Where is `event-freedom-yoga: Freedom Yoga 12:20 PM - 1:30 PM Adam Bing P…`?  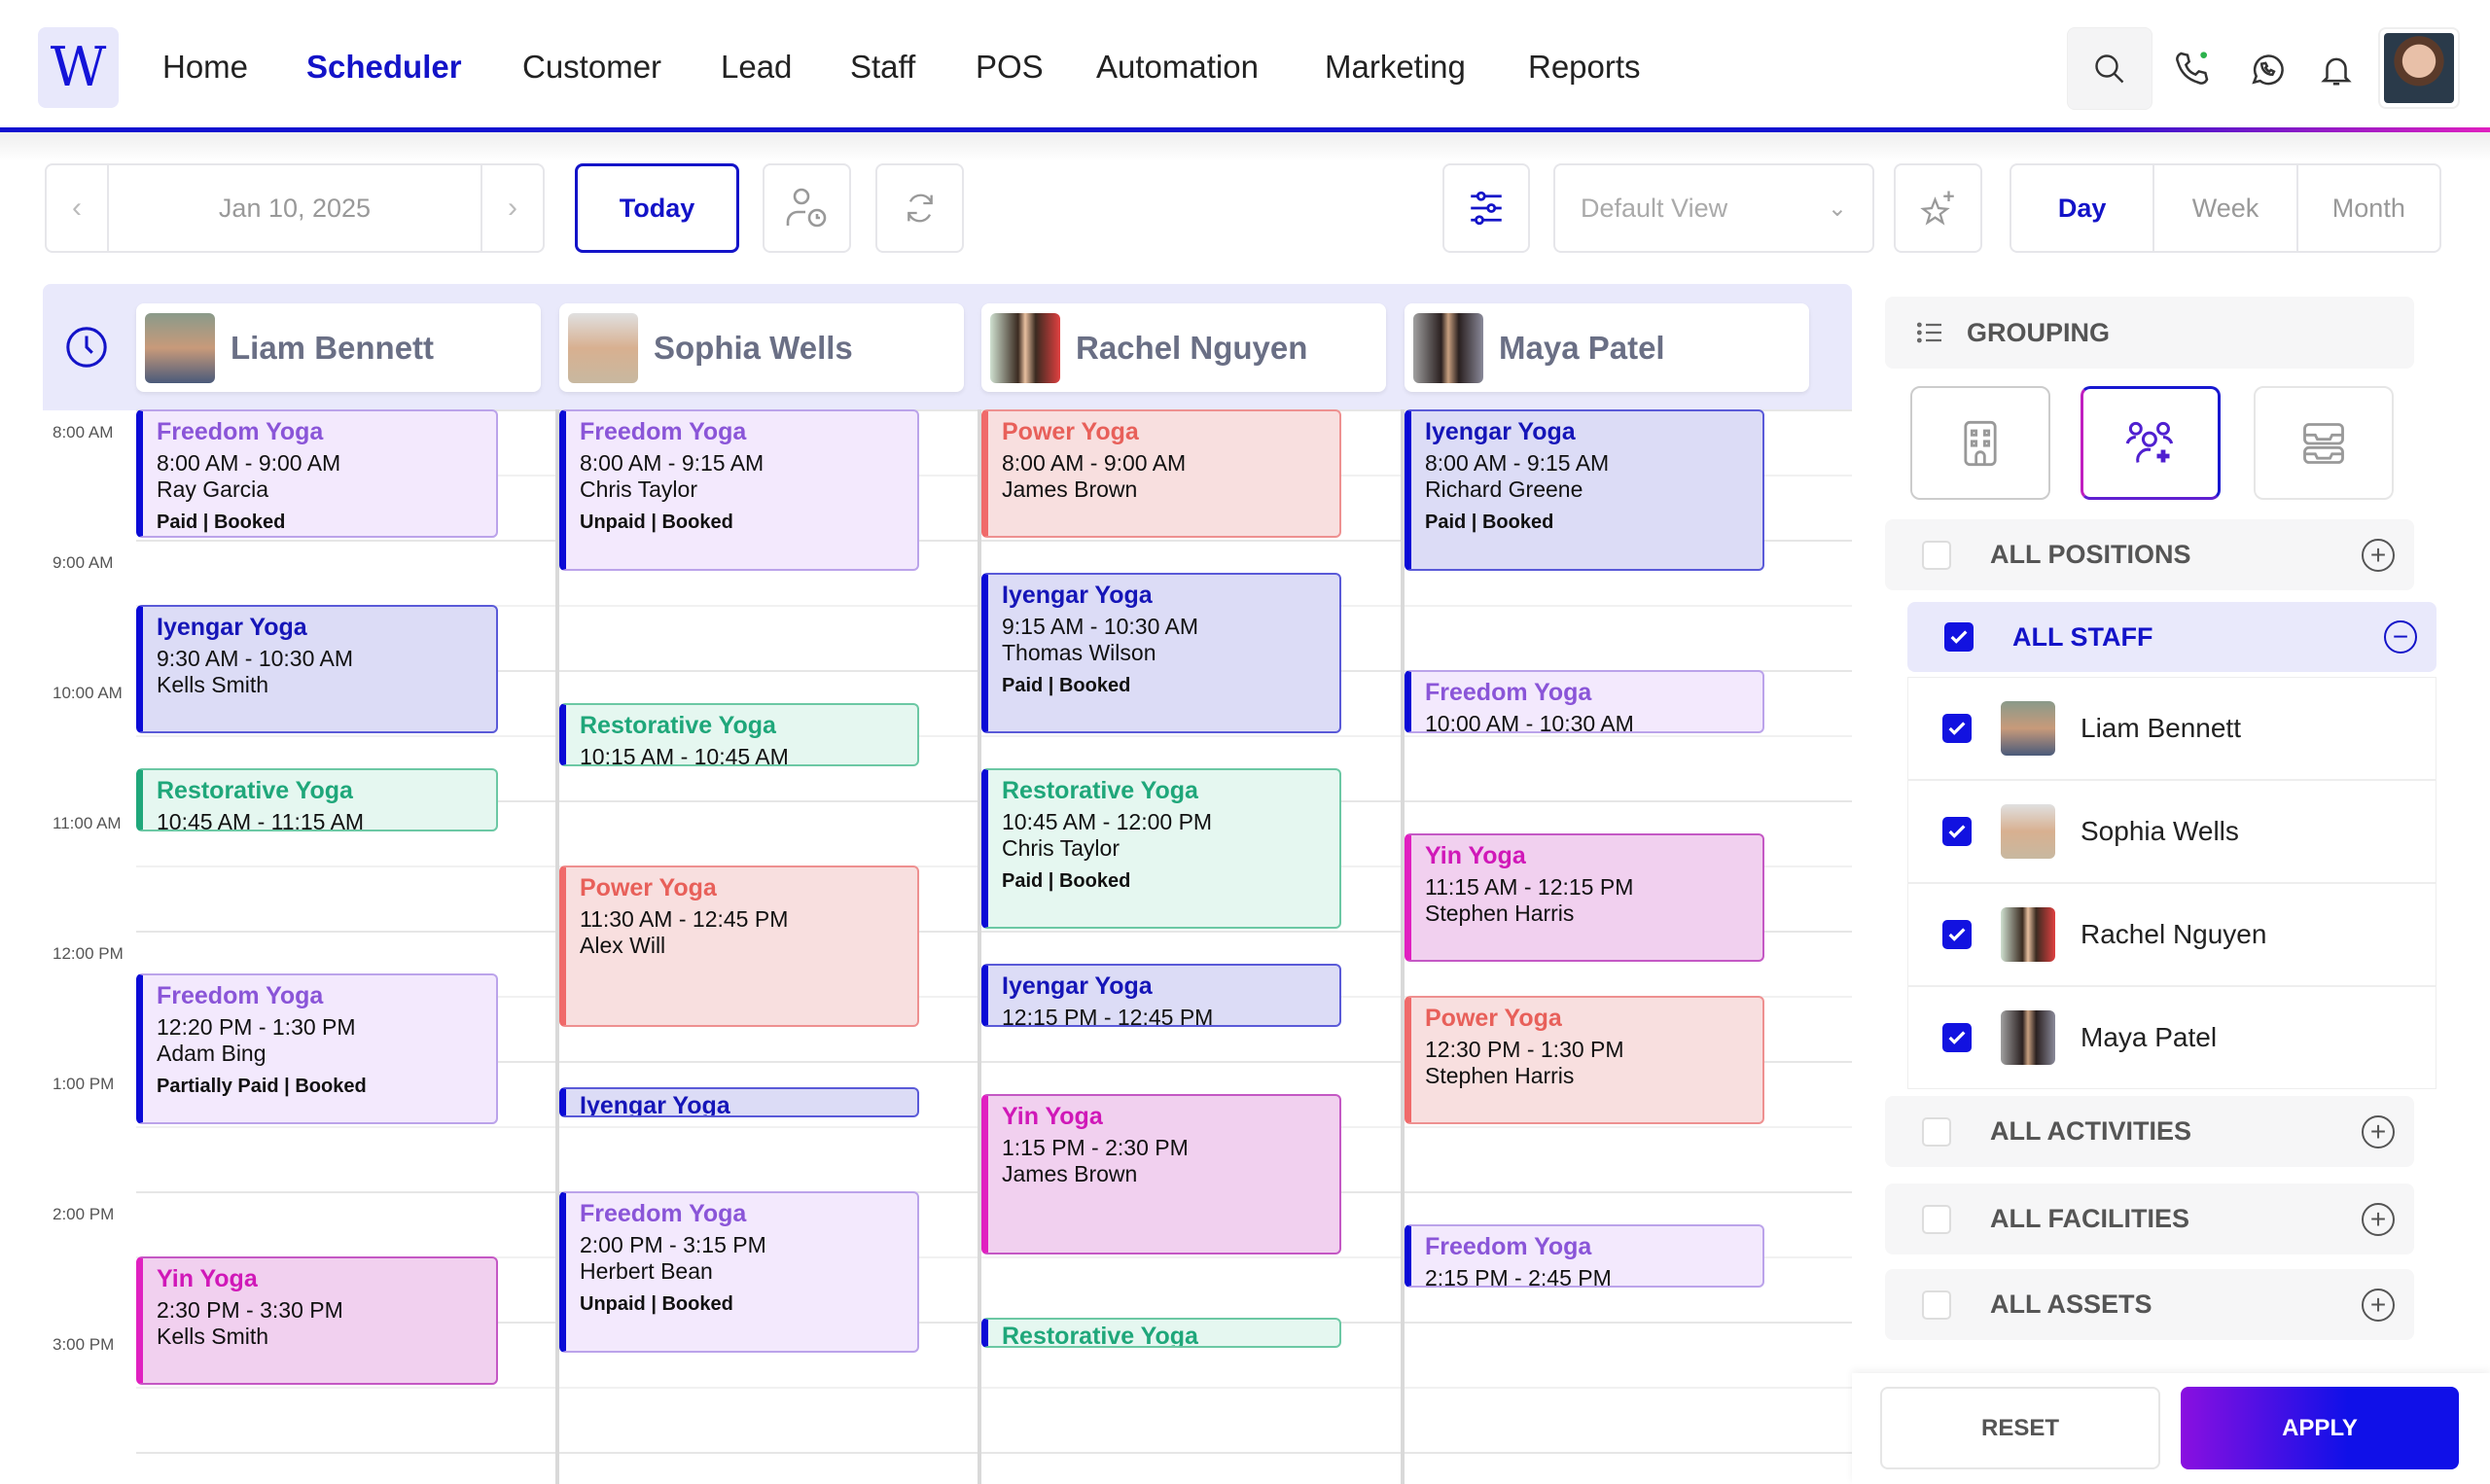 event-freedom-yoga: Freedom Yoga 12:20 PM - 1:30 PM Adam Bing P… is located at coordinates (317, 1049).